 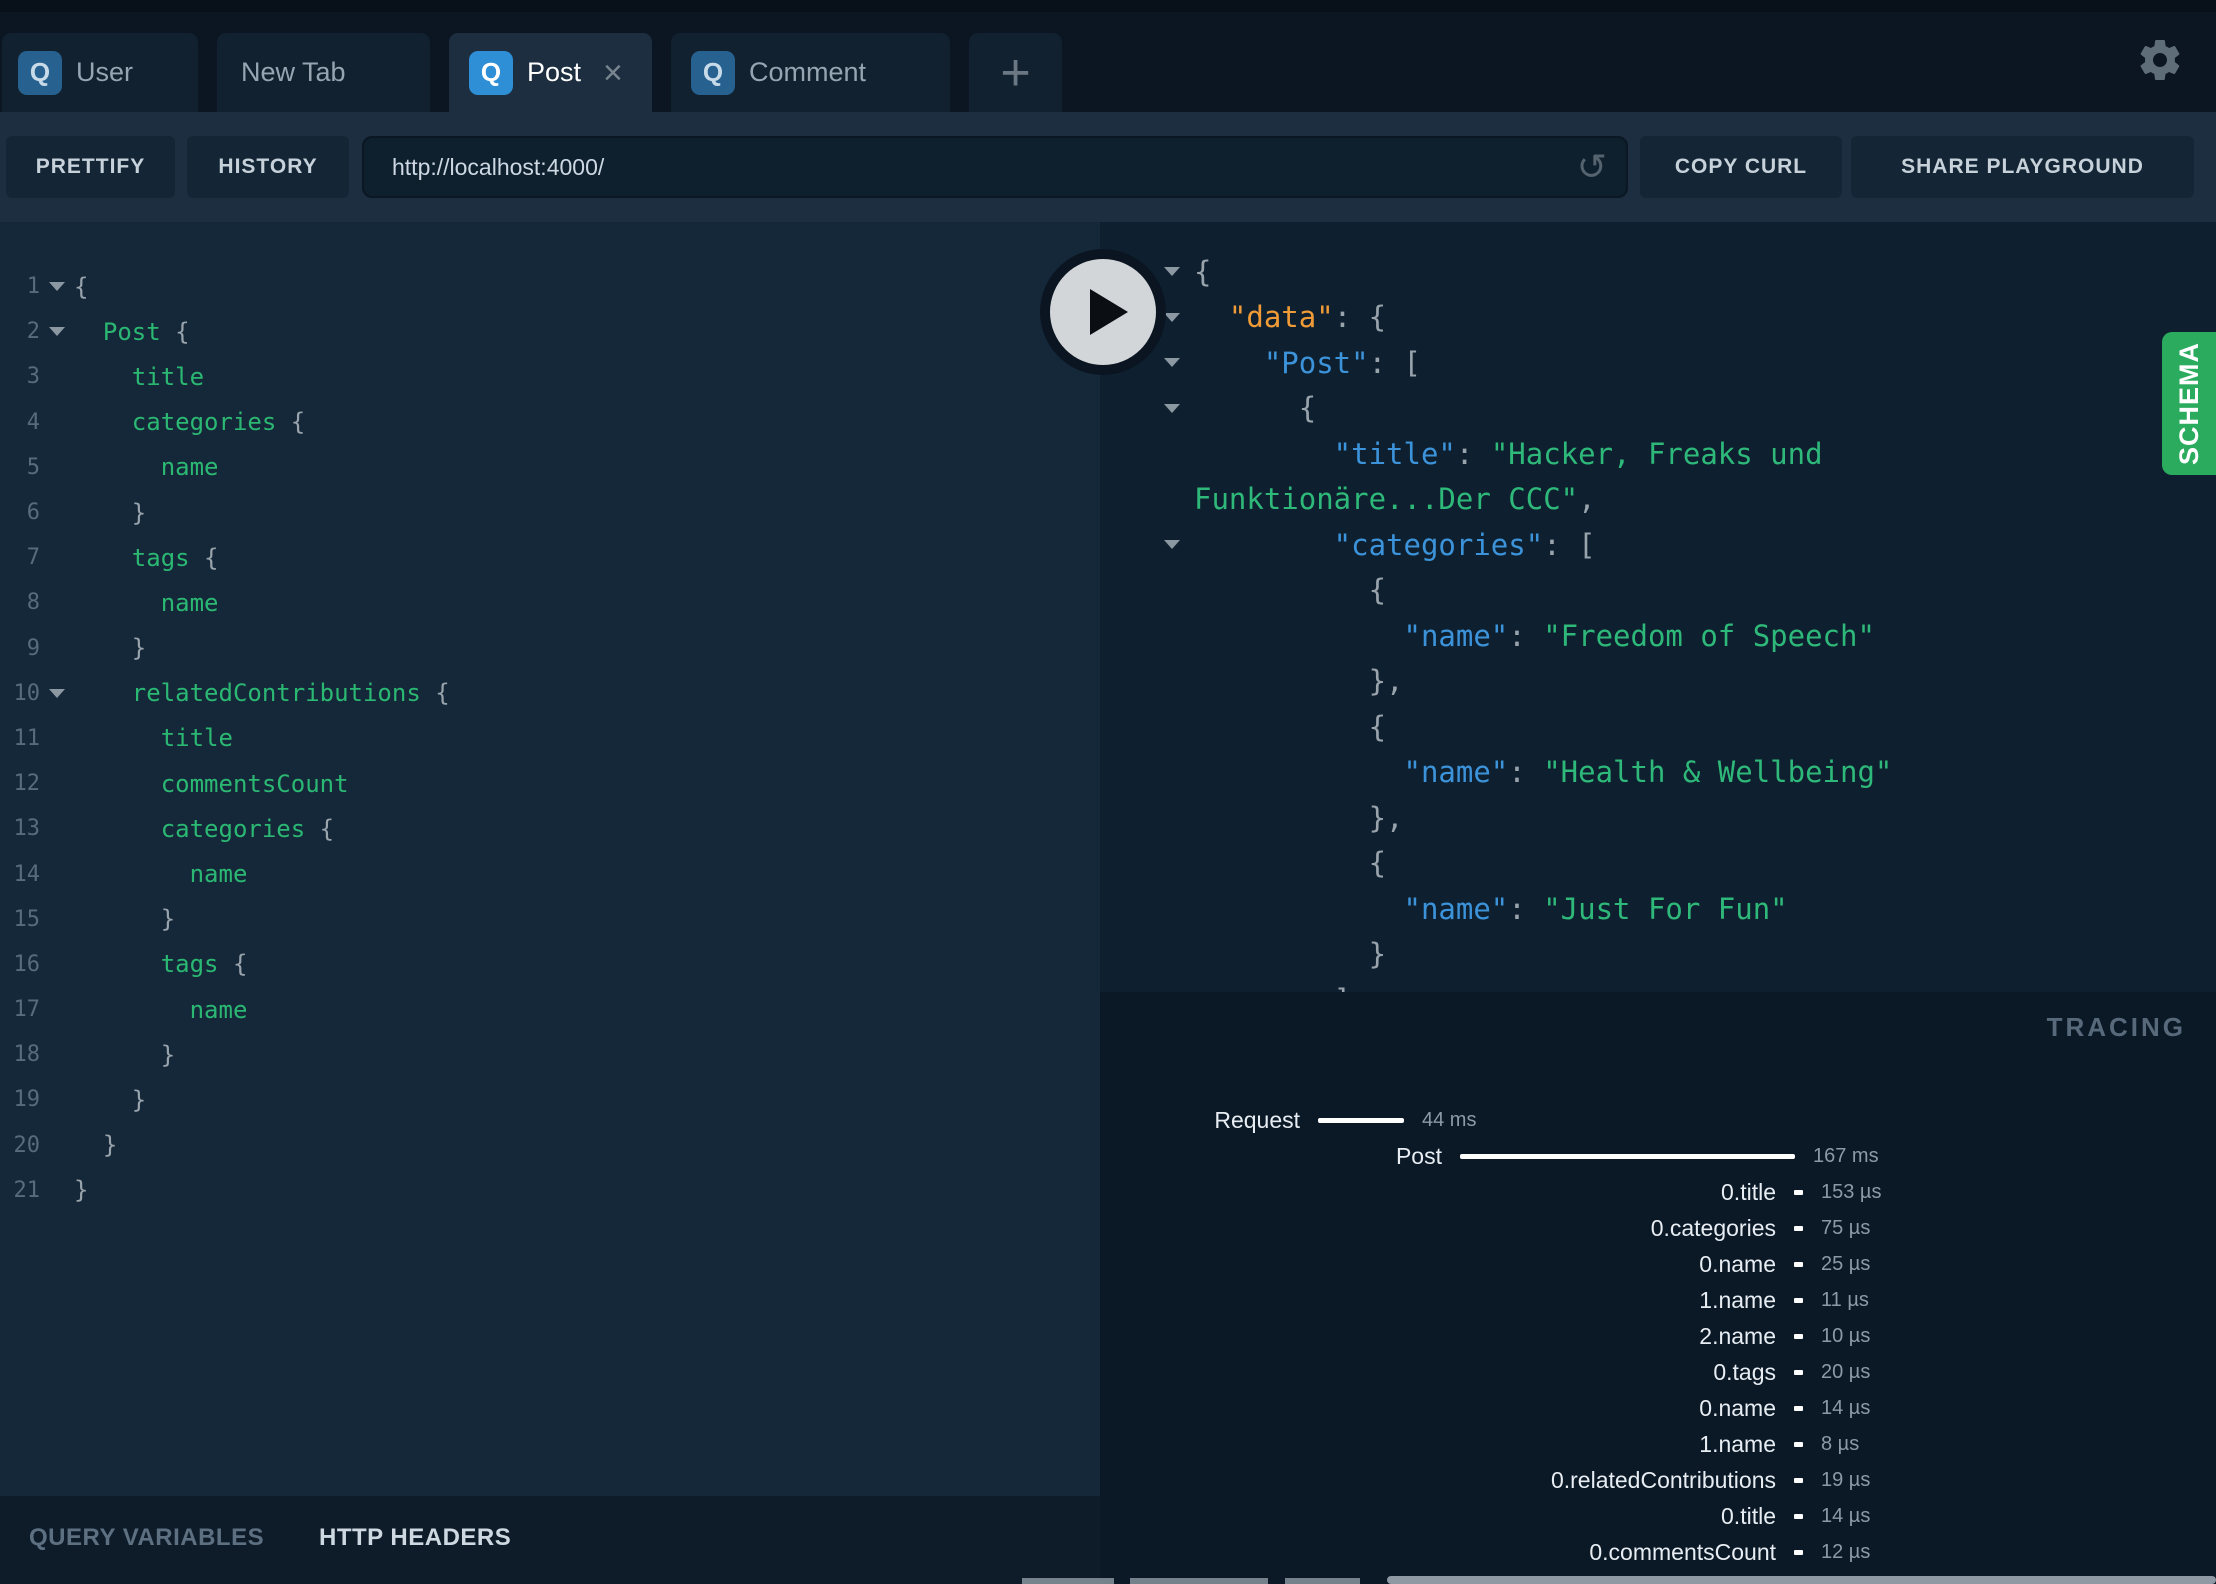 What do you see at coordinates (550, 828) in the screenshot?
I see `query-line: 13 categories {` at bounding box center [550, 828].